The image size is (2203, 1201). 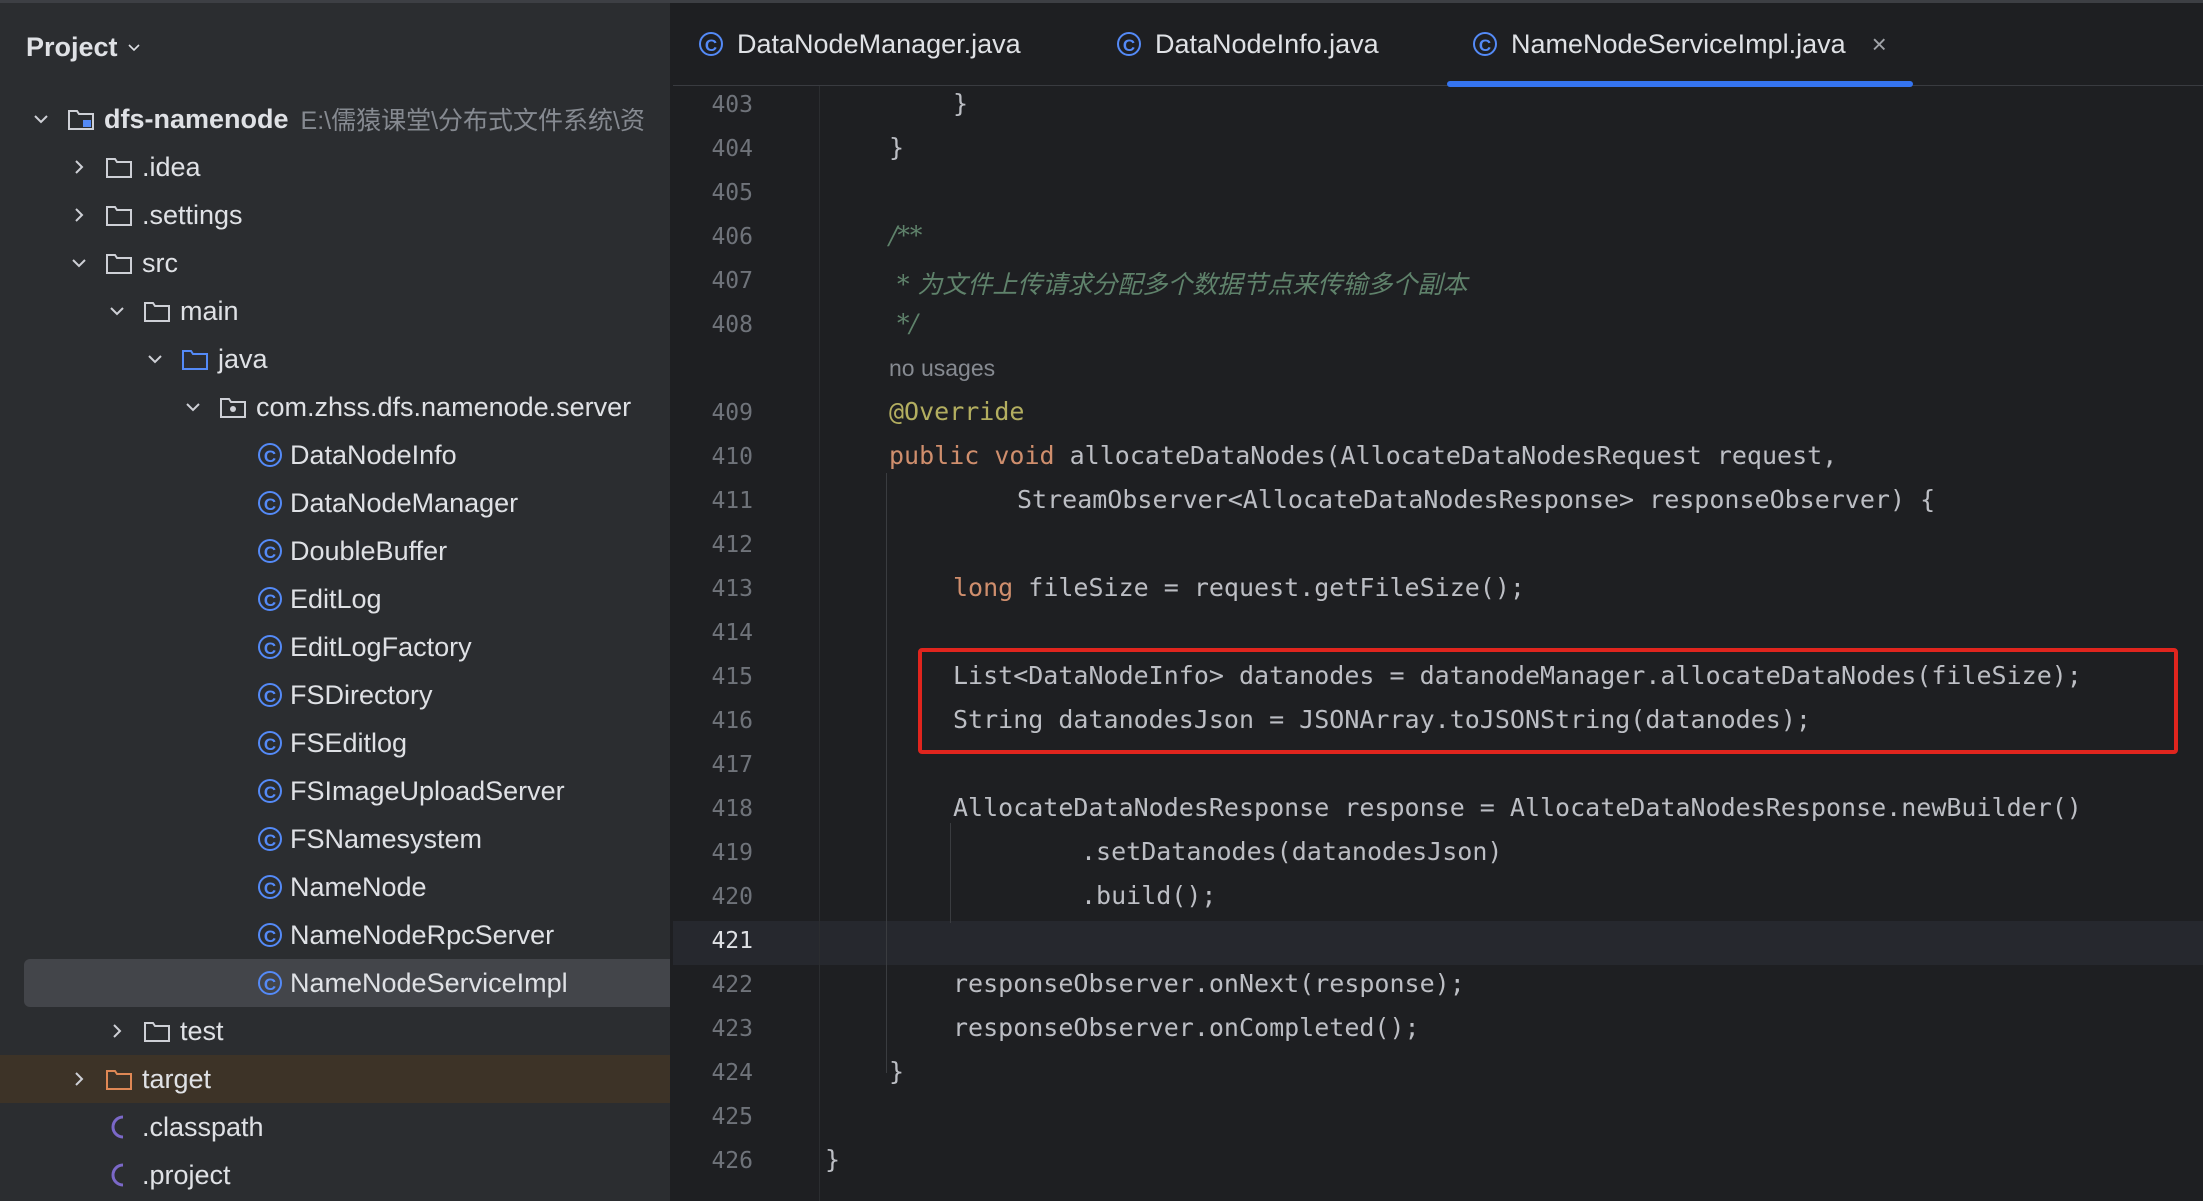 I want to click on code-line: .setDatanodes(datanodesJson), so click(x=1291, y=851).